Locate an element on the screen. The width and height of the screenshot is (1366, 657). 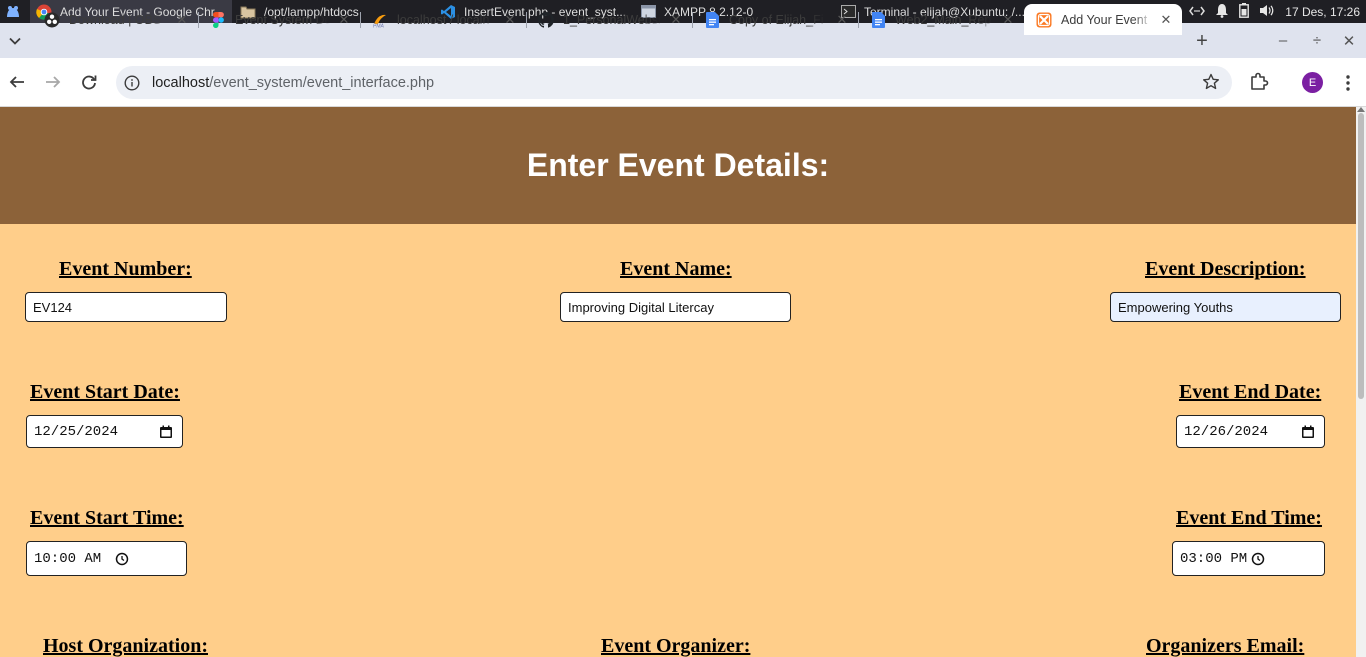
event-organizer-label: Event Organizer: is located at coordinates (676, 646).